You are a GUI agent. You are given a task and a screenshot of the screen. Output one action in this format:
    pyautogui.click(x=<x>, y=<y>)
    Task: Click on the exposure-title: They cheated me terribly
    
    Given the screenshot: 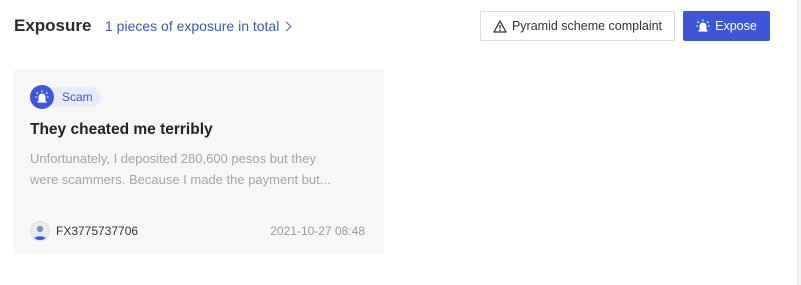 What is the action you would take?
    pyautogui.click(x=121, y=129)
    